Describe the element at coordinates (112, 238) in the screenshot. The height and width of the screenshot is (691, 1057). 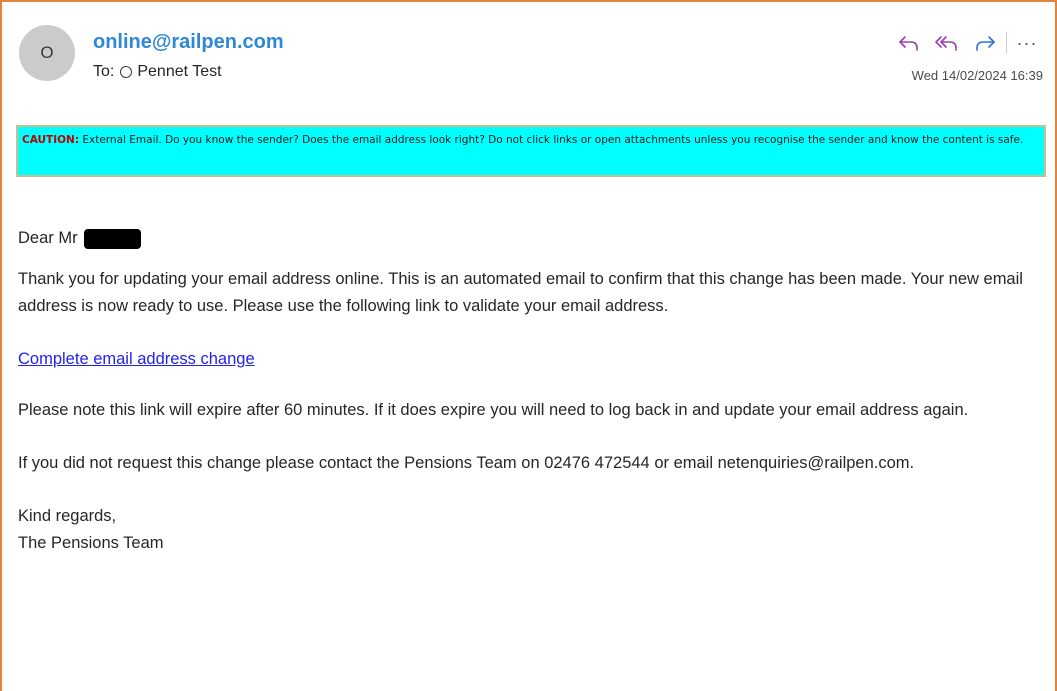
I see `redacted-name` at that location.